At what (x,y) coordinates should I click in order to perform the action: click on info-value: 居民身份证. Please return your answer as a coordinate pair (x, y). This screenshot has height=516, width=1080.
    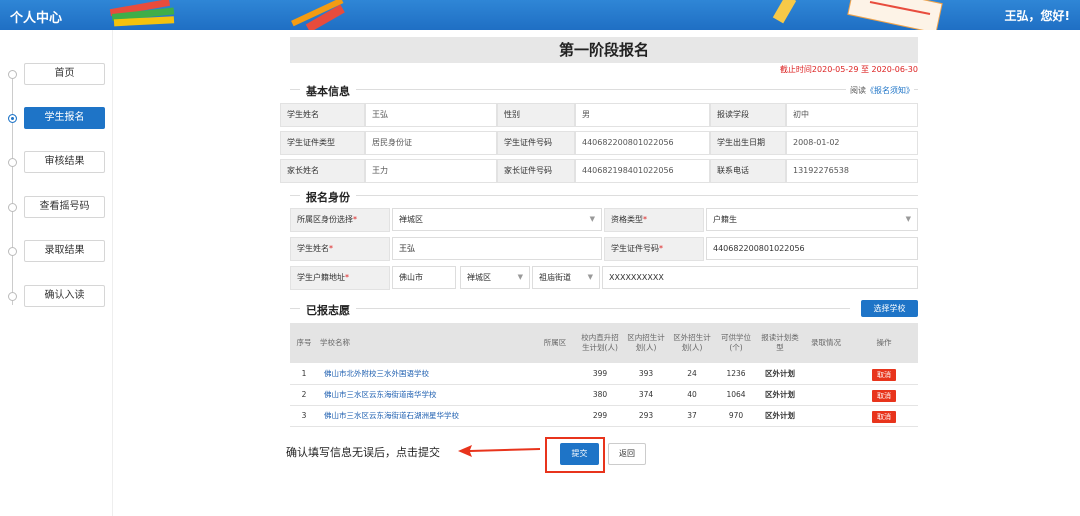
    Looking at the image, I should click on (431, 143).